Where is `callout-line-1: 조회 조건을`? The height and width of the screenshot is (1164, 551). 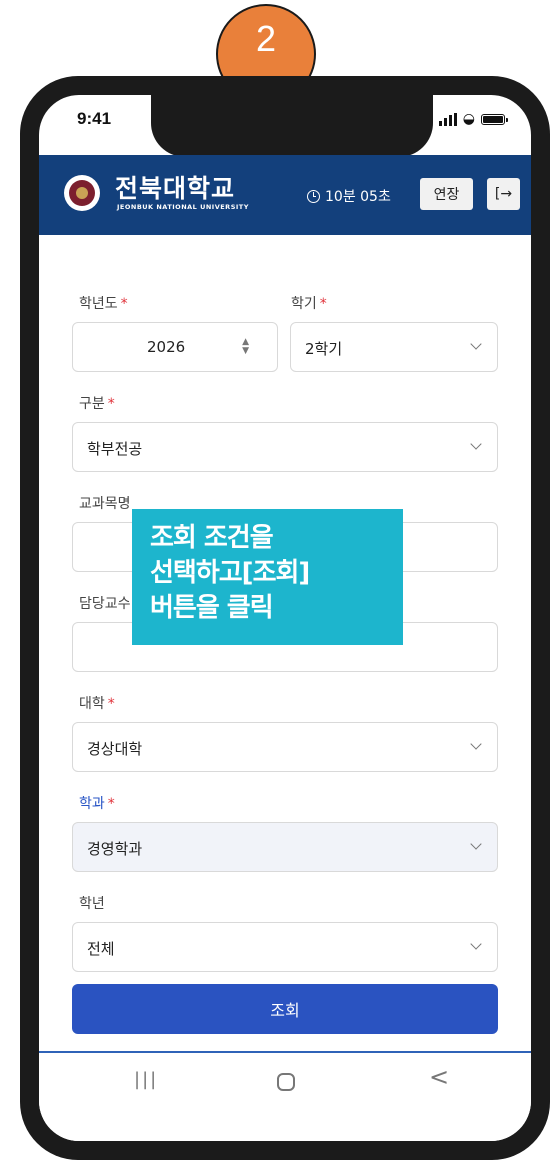
callout-line-1: 조회 조건을 is located at coordinates (212, 538).